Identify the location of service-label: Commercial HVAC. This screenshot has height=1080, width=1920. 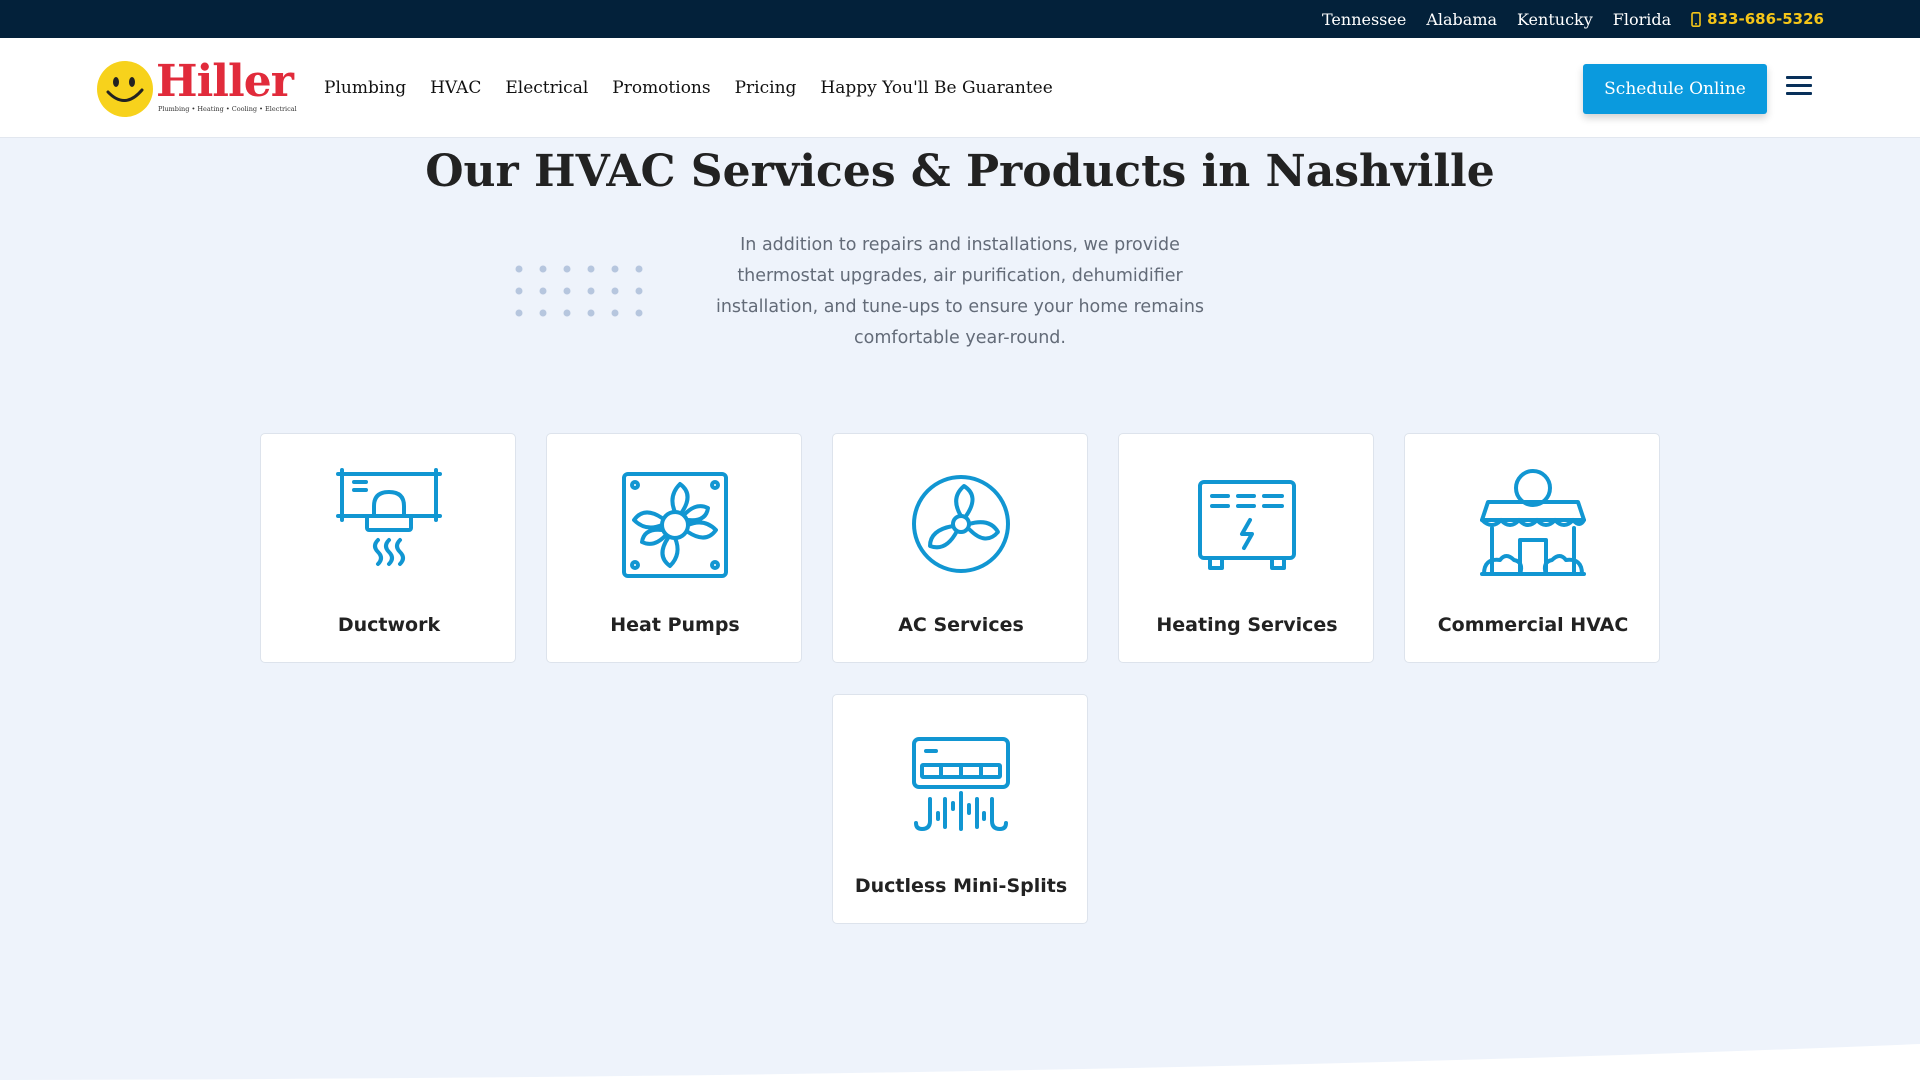
(1533, 625).